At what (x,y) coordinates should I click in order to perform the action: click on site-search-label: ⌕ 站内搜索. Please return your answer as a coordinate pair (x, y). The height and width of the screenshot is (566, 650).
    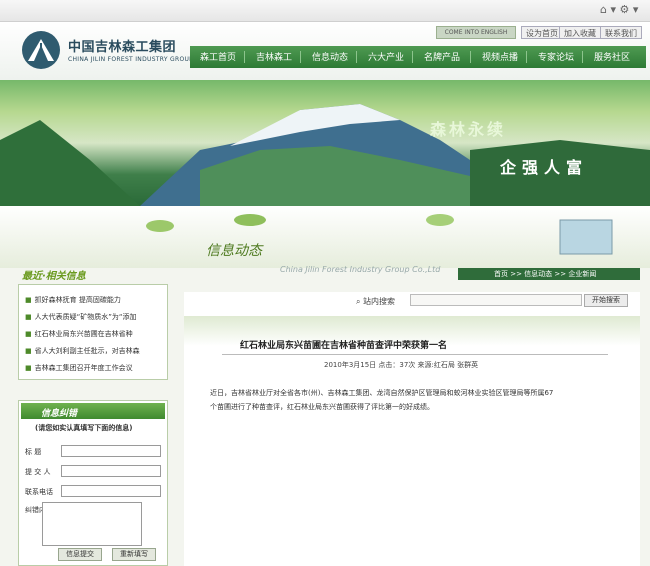
    Looking at the image, I should click on (376, 301).